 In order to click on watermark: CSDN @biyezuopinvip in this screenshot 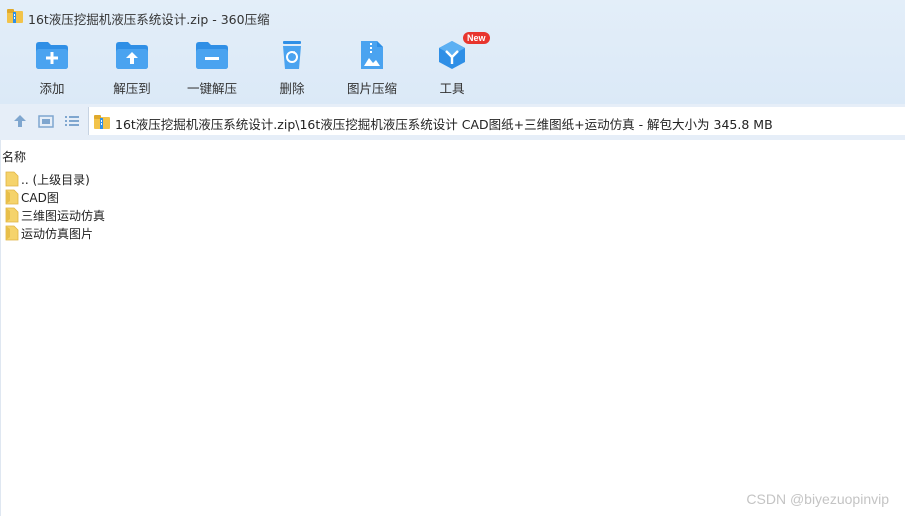, I will do `click(817, 499)`.